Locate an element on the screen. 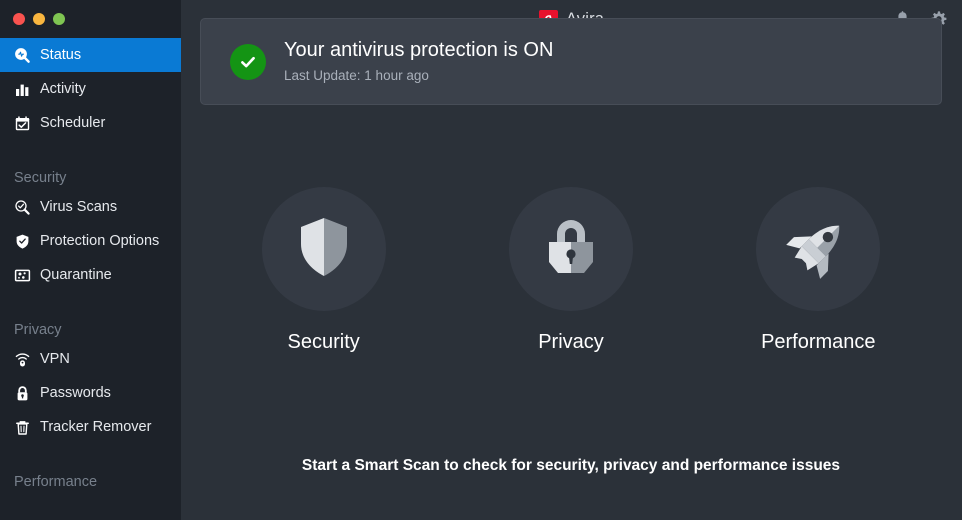  sidebar-item-label: Status is located at coordinates (61, 54).